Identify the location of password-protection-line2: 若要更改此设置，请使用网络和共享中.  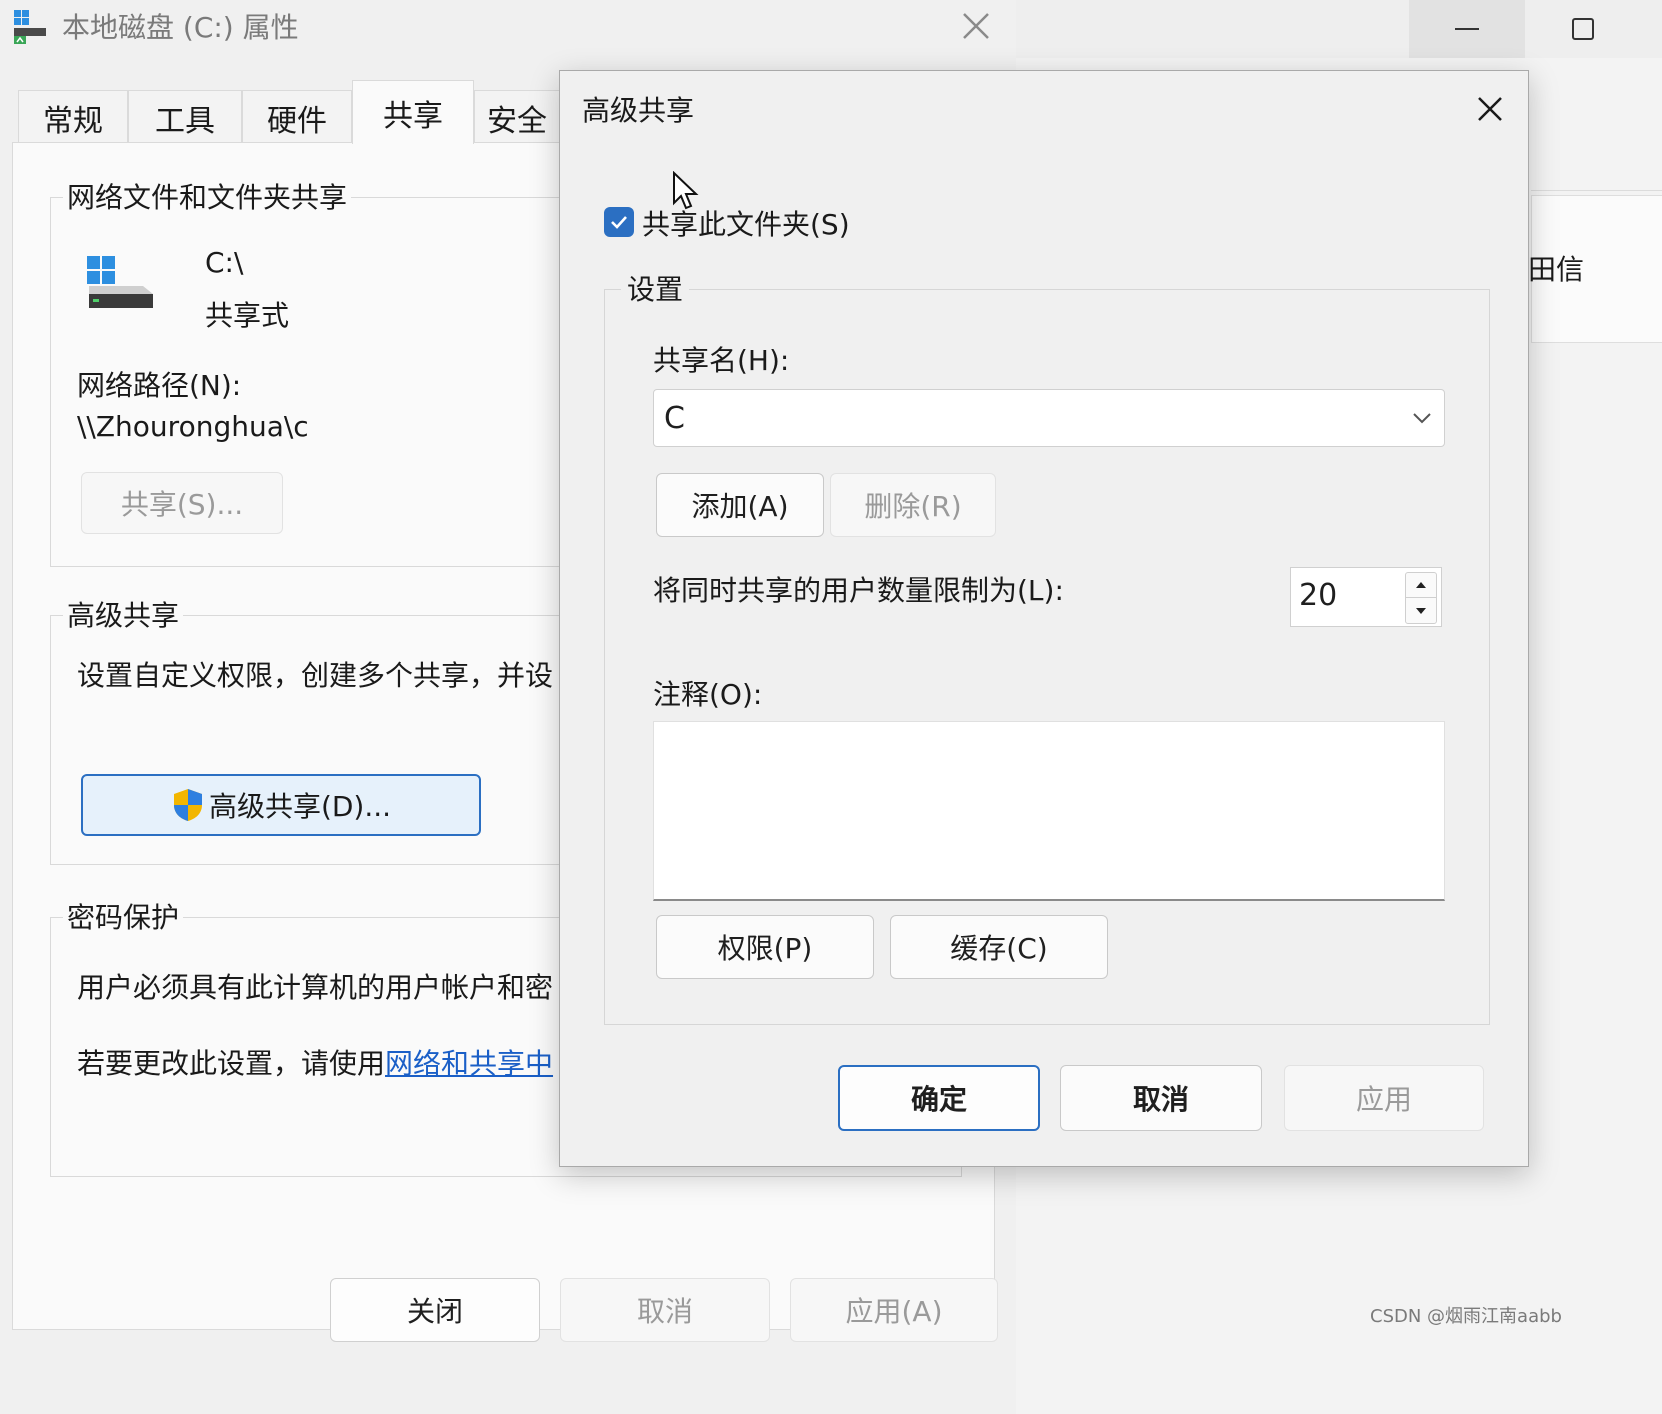
(315, 1062).